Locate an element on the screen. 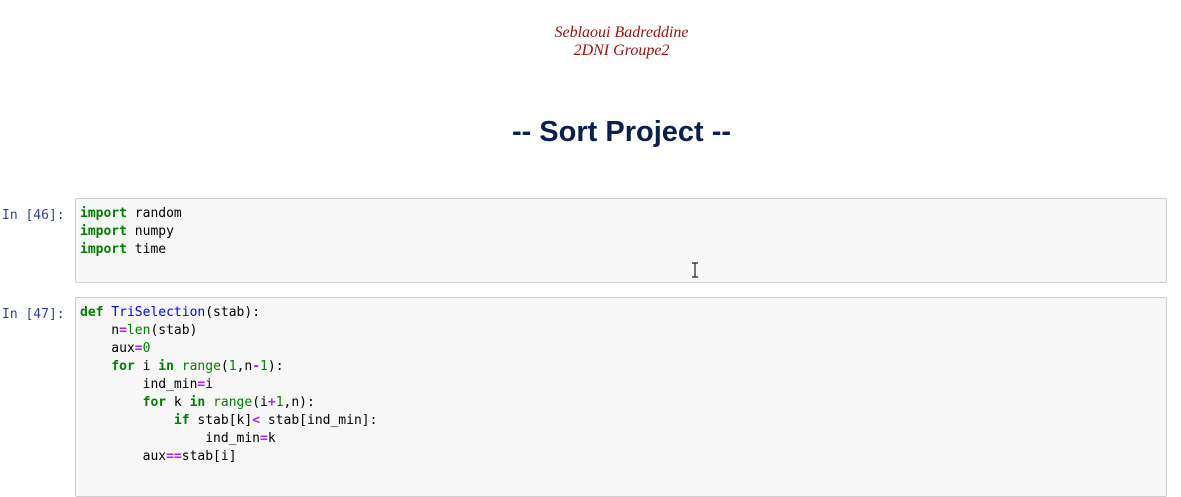  operator-token: + is located at coordinates (271, 402).